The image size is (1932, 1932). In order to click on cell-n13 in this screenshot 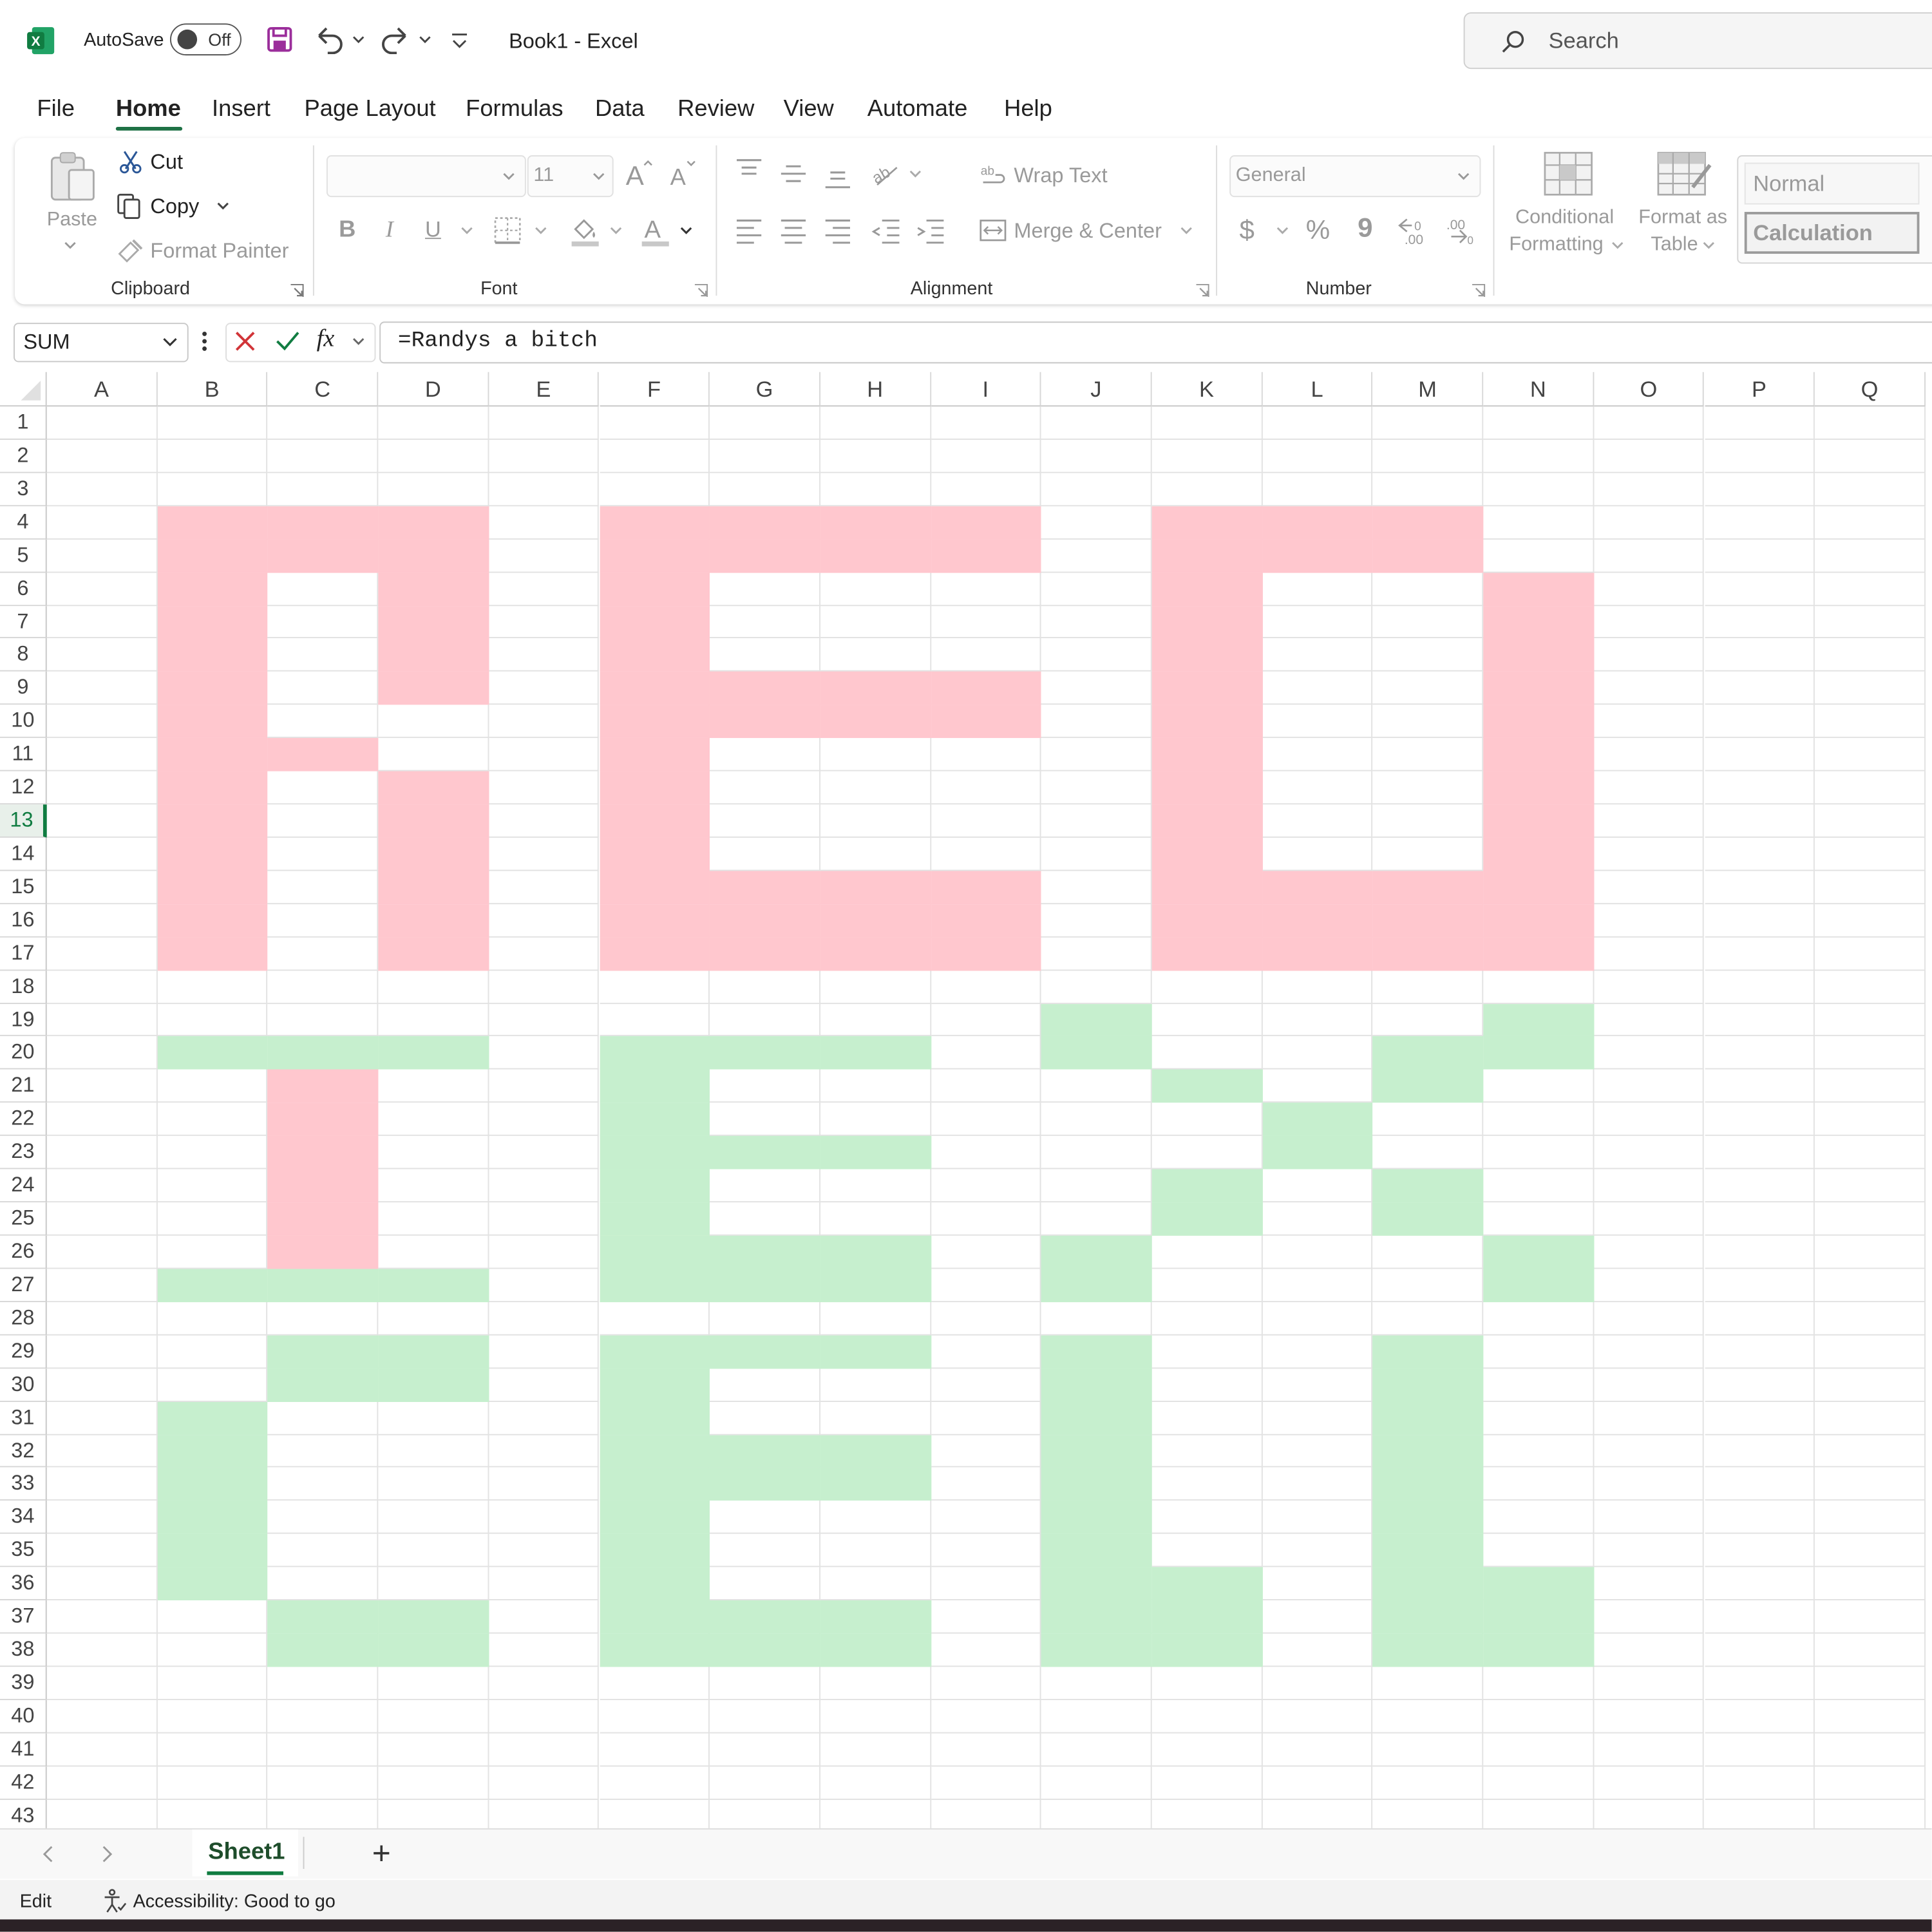, I will do `click(1539, 821)`.